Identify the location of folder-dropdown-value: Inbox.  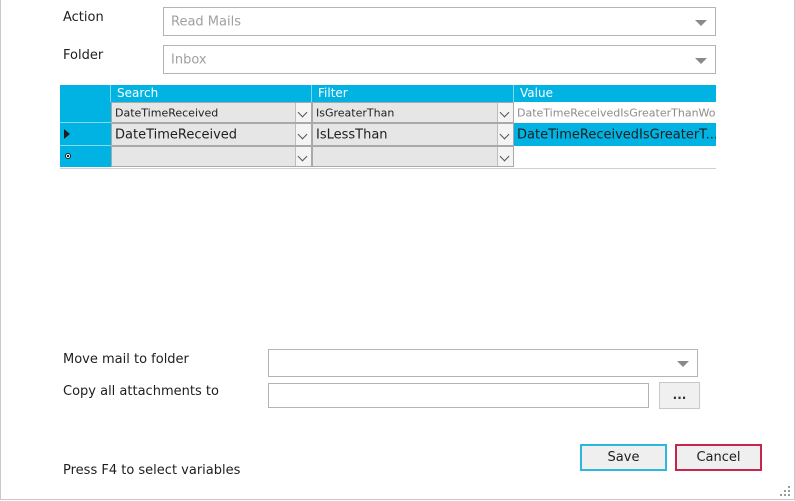
(189, 59).